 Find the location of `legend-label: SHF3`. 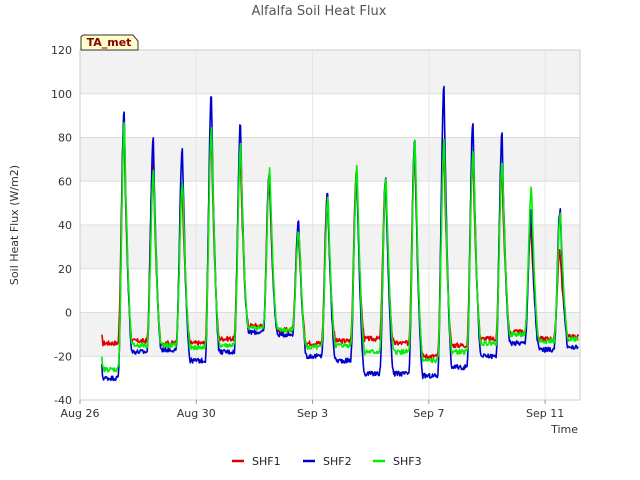

legend-label: SHF3 is located at coordinates (407, 461).